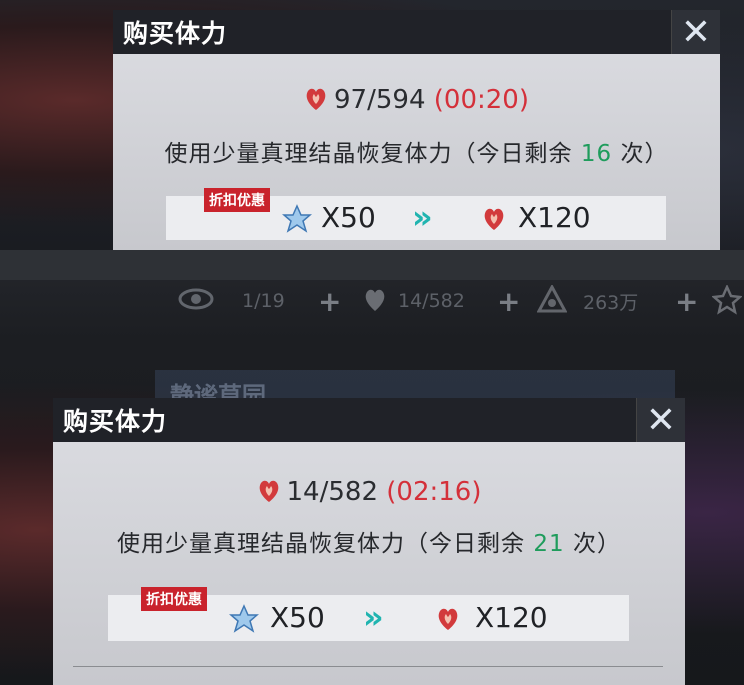 Image resolution: width=744 pixels, height=685 pixels. Describe the element at coordinates (368, 666) in the screenshot. I see `divider` at that location.